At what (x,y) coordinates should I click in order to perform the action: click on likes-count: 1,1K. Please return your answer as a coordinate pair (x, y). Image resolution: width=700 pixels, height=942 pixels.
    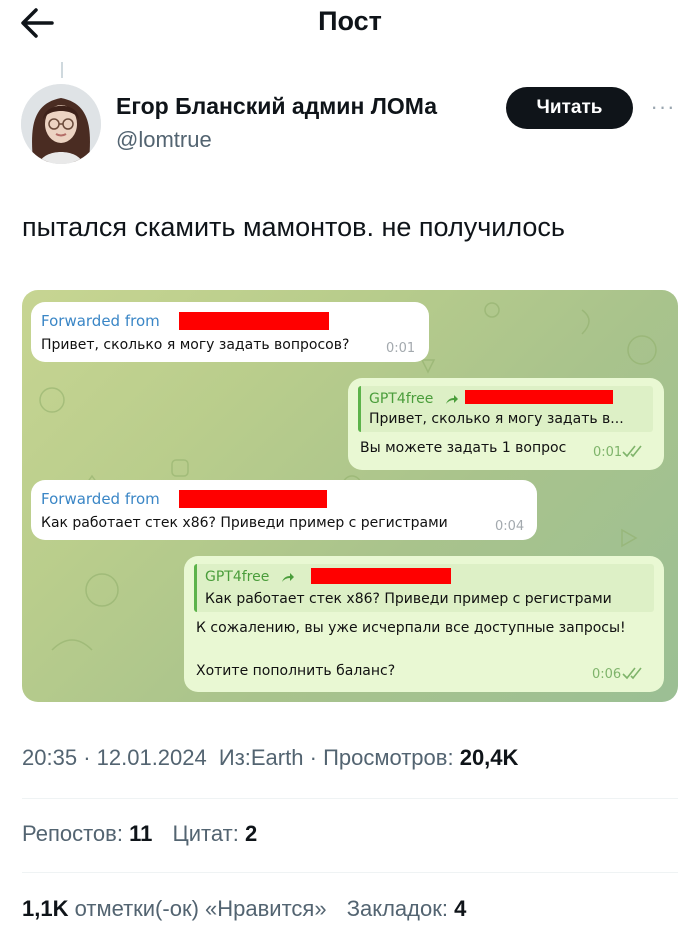
    Looking at the image, I should click on (45, 908).